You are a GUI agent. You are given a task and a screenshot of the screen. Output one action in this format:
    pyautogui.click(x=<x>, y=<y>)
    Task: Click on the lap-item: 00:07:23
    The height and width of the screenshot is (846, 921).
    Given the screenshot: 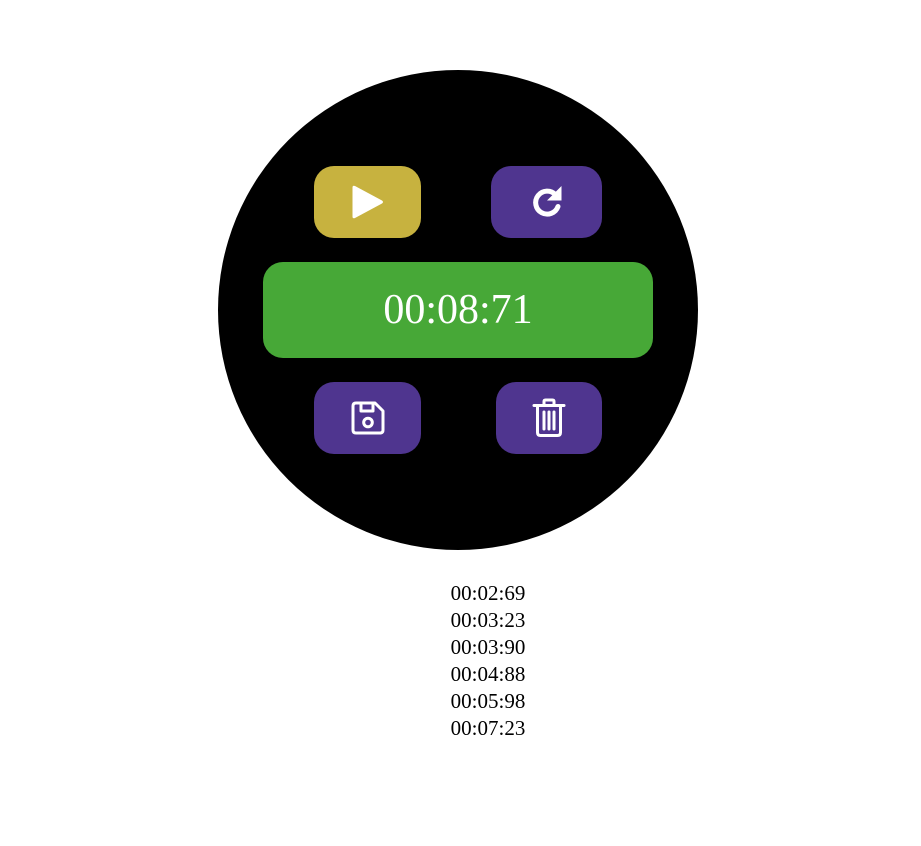 What is the action you would take?
    pyautogui.click(x=488, y=728)
    